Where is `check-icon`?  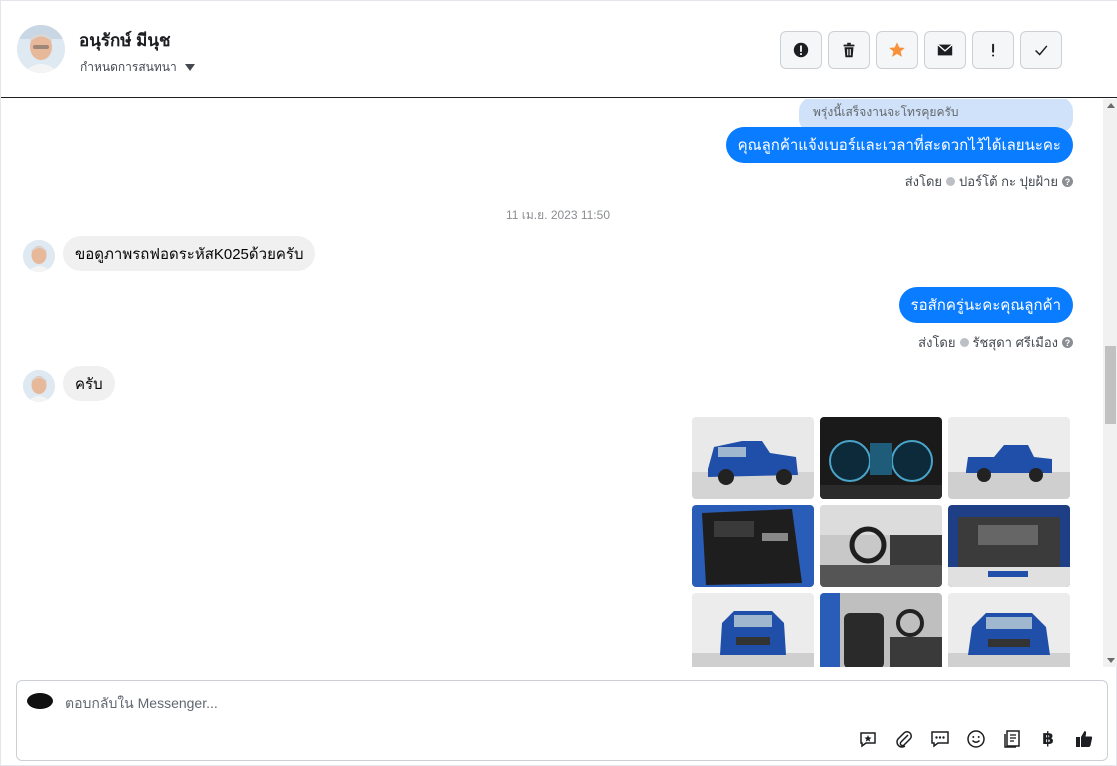 check-icon is located at coordinates (1041, 50).